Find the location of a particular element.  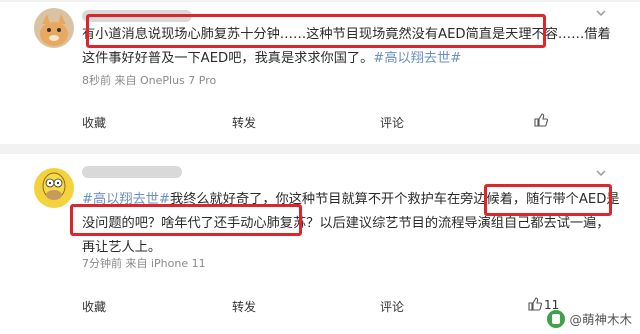

post-meta: 7分钟前 来自 iPhone 11 is located at coordinates (144, 263).